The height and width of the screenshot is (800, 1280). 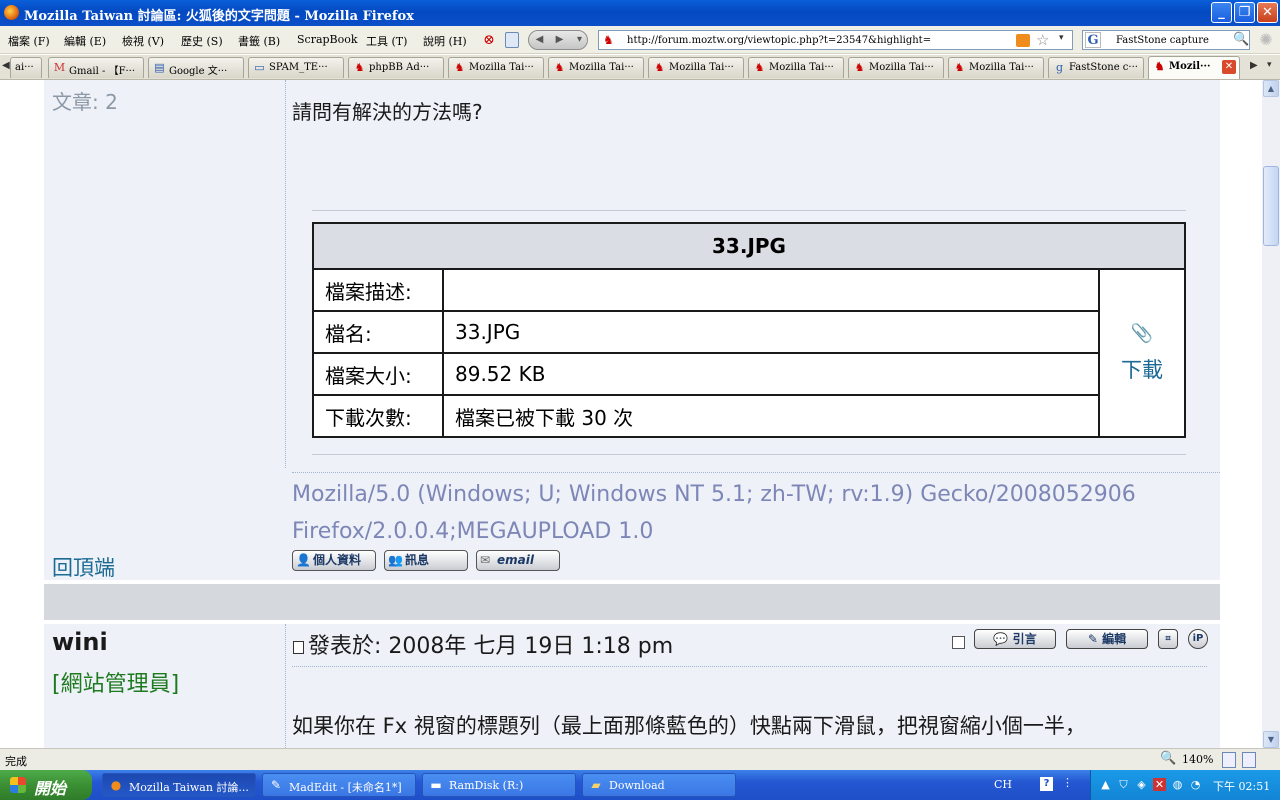 What do you see at coordinates (518, 560) in the screenshot?
I see `email-button: ✉ email` at bounding box center [518, 560].